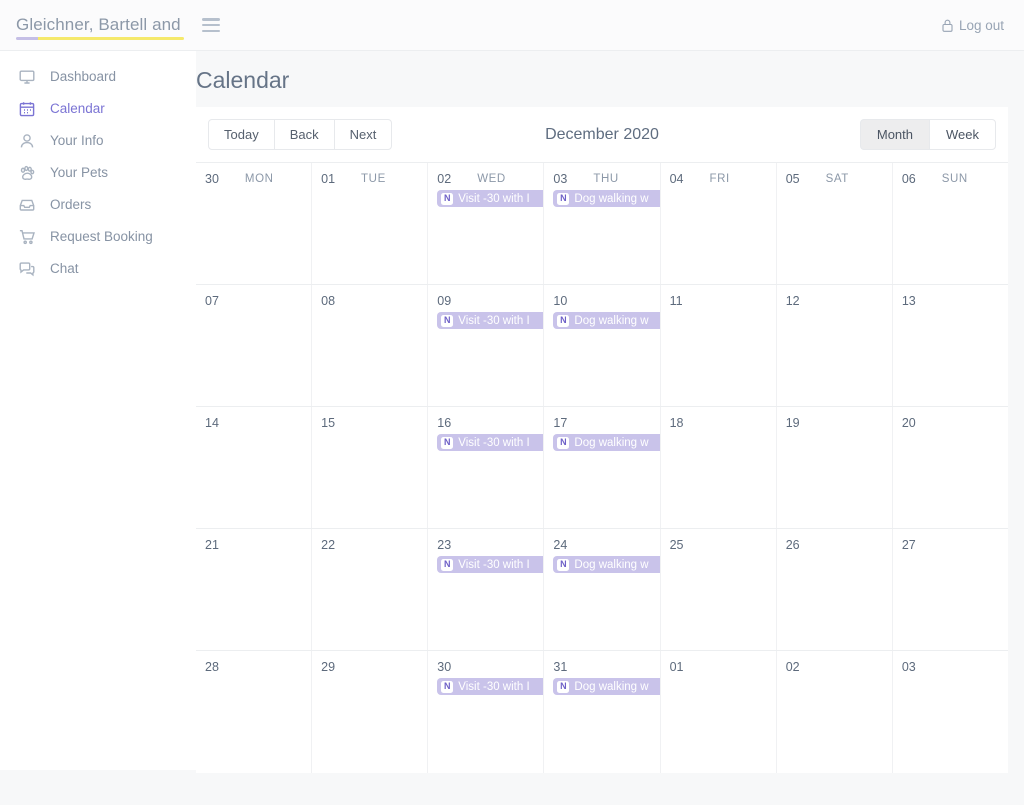 Image resolution: width=1024 pixels, height=805 pixels. I want to click on event-title: Visit -30 with I, so click(494, 564).